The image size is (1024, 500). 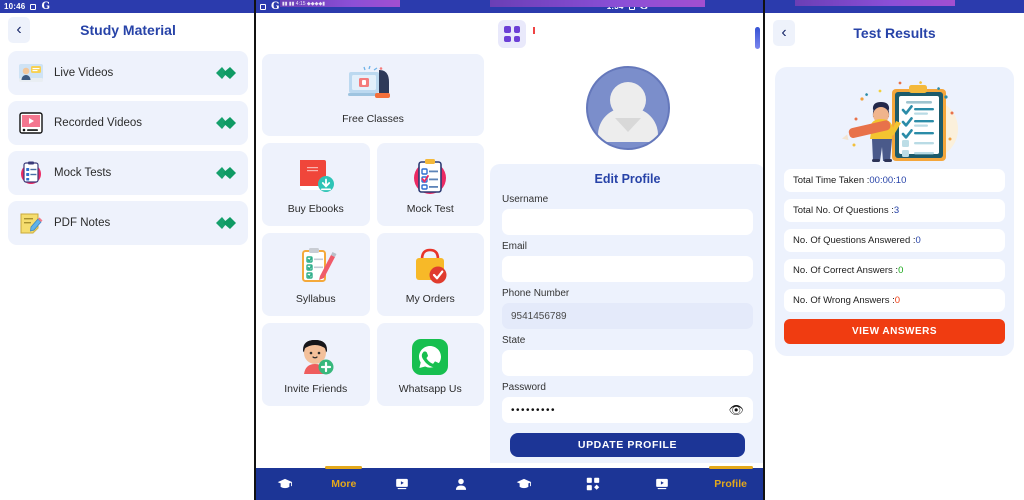 I want to click on pdf-notes-icon, so click(x=31, y=223).